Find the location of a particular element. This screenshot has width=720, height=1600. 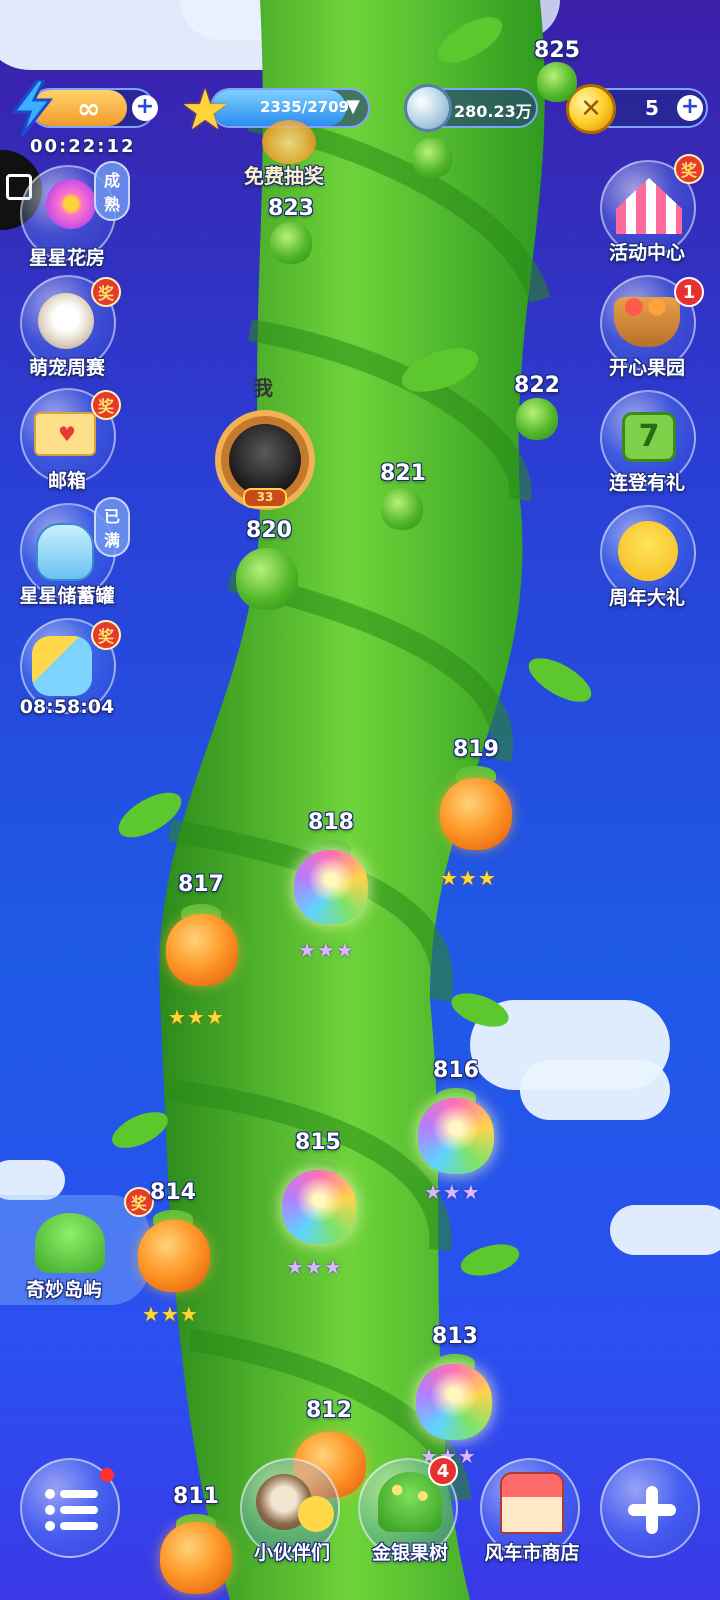

level-number: 820 is located at coordinates (269, 530).